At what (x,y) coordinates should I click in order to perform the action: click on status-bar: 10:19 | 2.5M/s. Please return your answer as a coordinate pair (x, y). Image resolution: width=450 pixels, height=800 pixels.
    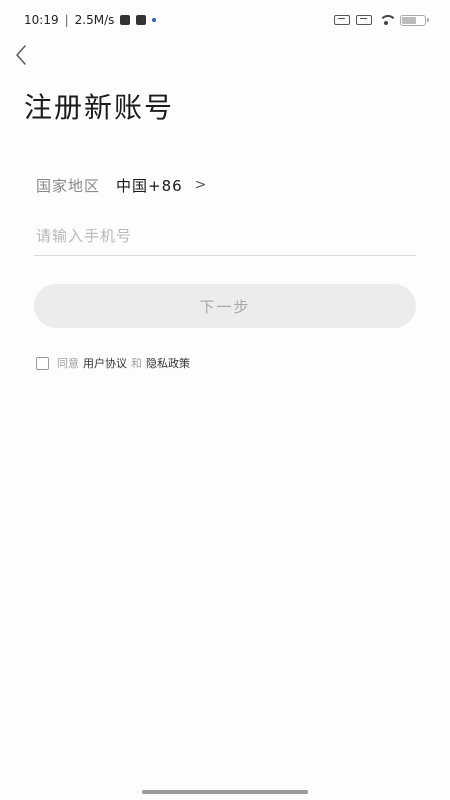
    Looking at the image, I should click on (225, 20).